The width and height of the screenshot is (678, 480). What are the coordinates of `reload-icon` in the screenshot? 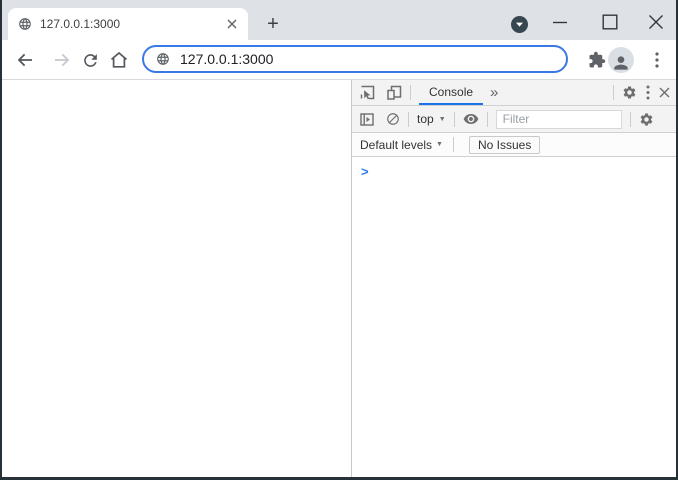 It's located at (90, 60).